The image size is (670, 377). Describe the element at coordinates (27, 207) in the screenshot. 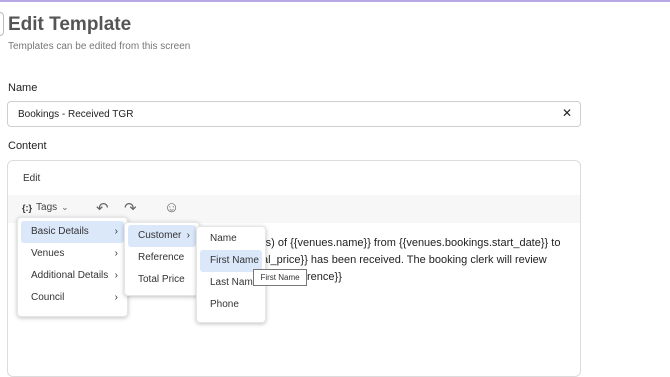

I see `tags-icon: {:}` at that location.